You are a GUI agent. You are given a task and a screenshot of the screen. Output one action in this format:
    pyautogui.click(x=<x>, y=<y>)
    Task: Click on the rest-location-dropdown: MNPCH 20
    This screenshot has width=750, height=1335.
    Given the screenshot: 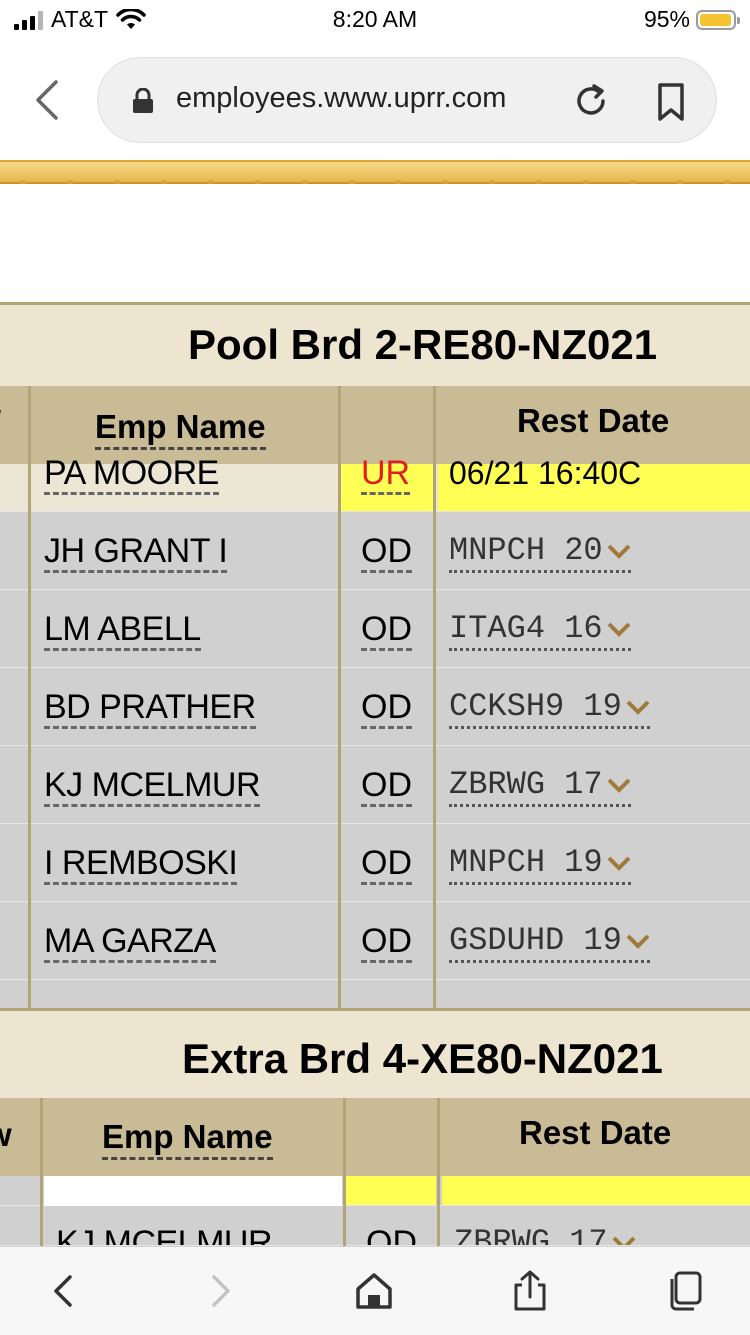 What is the action you would take?
    pyautogui.click(x=540, y=552)
    